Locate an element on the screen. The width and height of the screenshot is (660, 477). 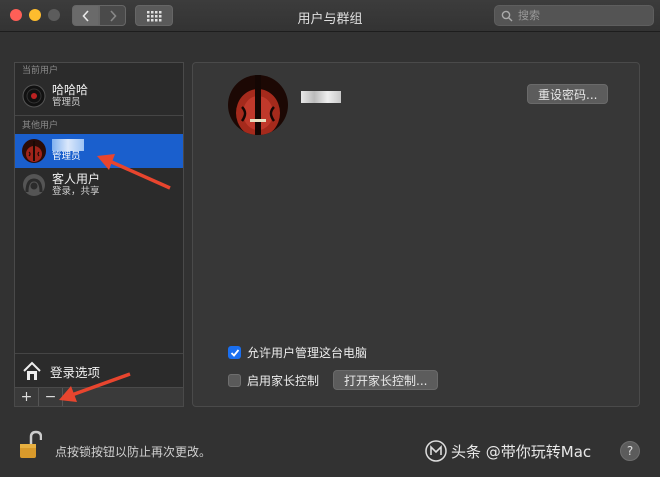
violin-picture-icon is located at coordinates (258, 105).